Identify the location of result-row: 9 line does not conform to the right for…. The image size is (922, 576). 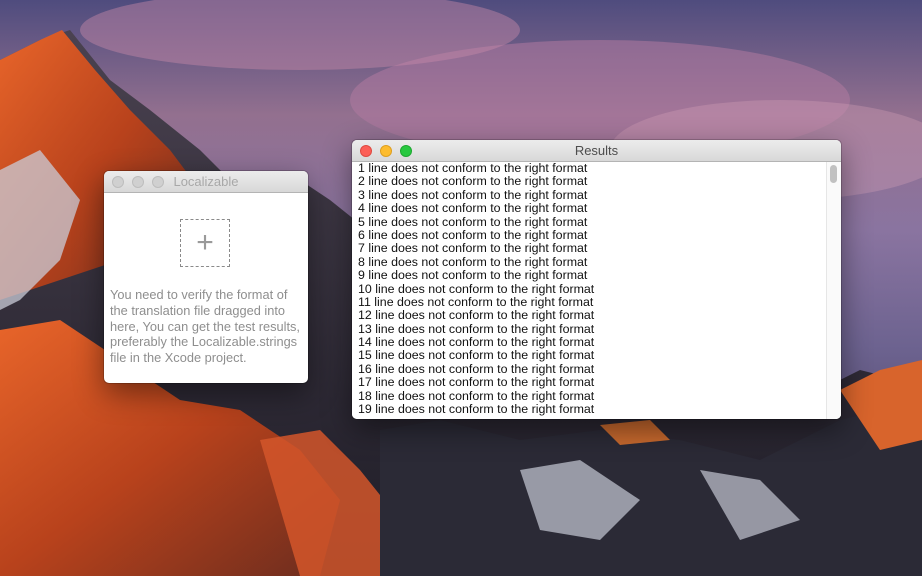
(473, 275).